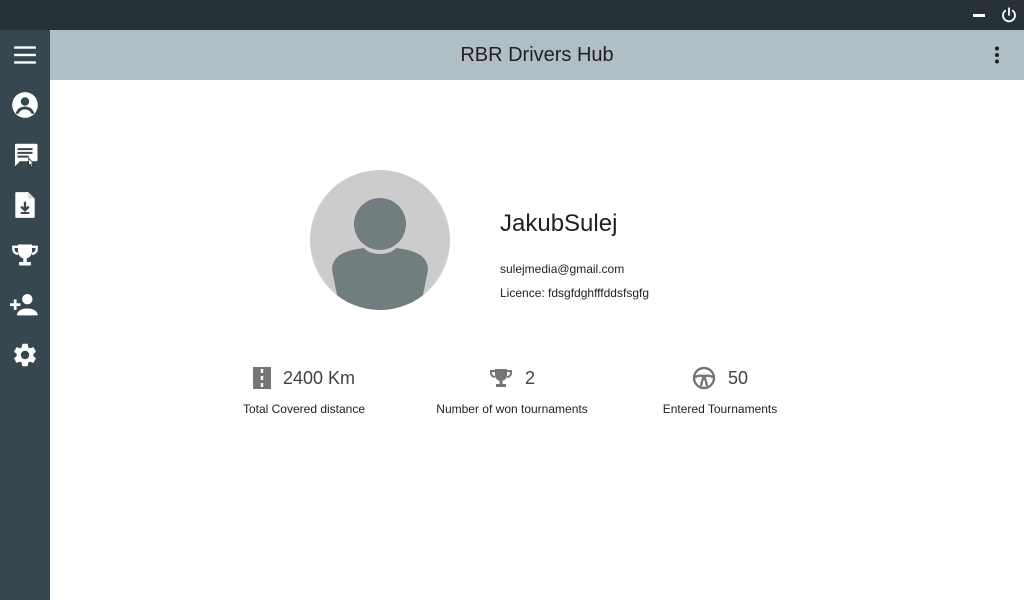  What do you see at coordinates (574, 293) in the screenshot?
I see `profile-licence: Licence: fdsgfdghfffddsfsgfg` at bounding box center [574, 293].